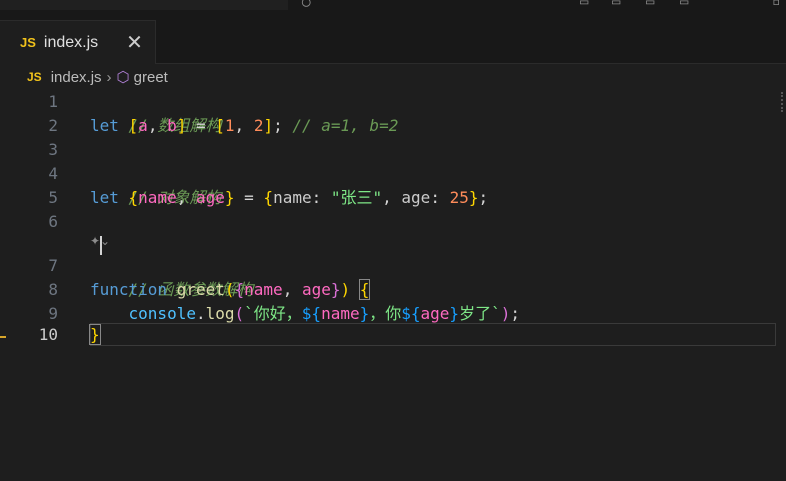 This screenshot has width=786, height=481. Describe the element at coordinates (53, 101) in the screenshot. I see `line-number: 1` at that location.